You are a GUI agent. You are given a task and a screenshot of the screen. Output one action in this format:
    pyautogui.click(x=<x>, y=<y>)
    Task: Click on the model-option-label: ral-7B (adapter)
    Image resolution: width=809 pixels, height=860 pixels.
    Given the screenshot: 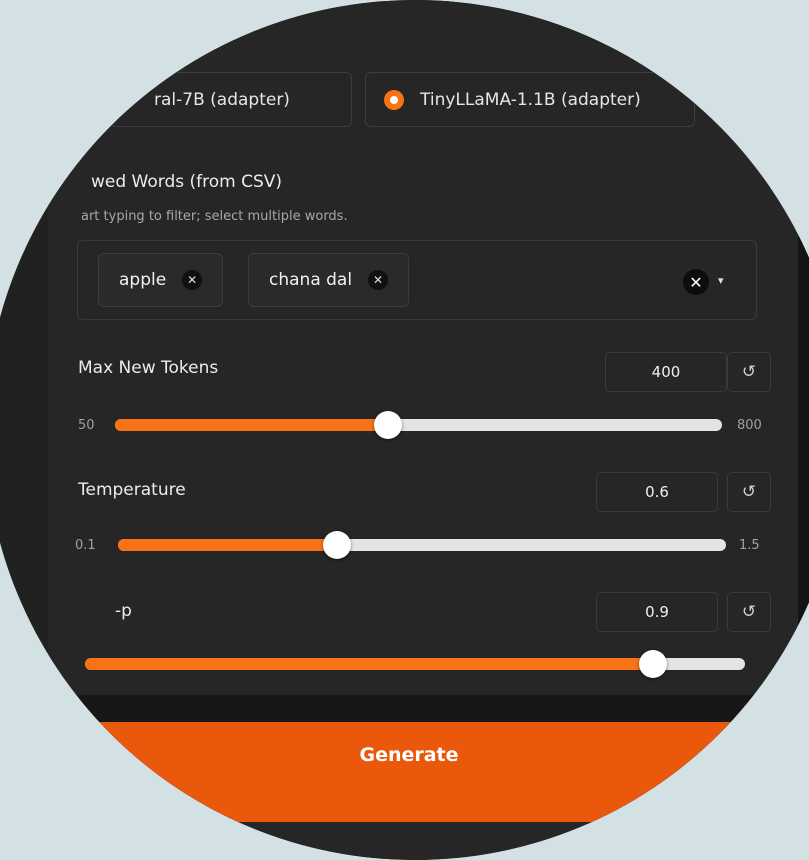 What is the action you would take?
    pyautogui.click(x=222, y=99)
    